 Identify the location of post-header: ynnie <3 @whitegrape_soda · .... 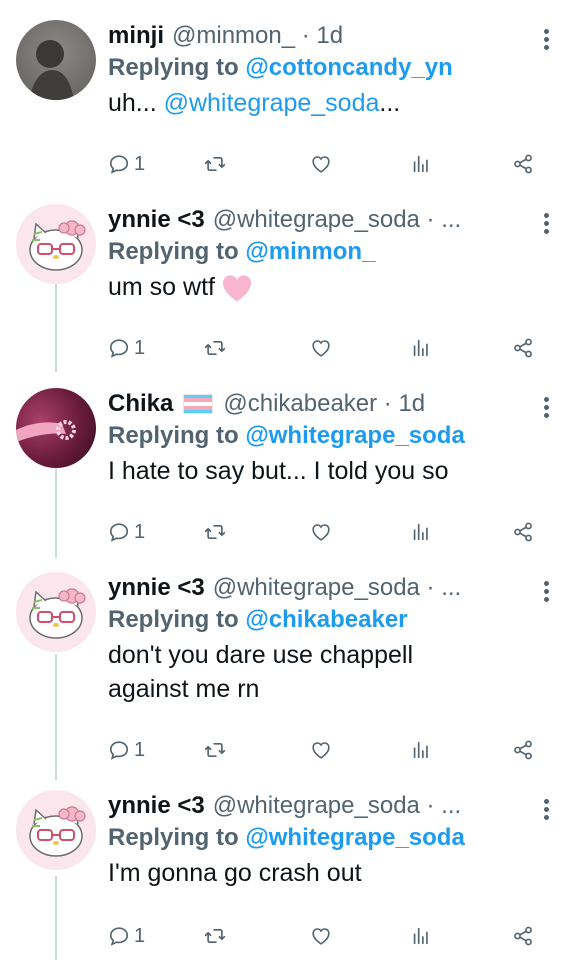
(327, 588).